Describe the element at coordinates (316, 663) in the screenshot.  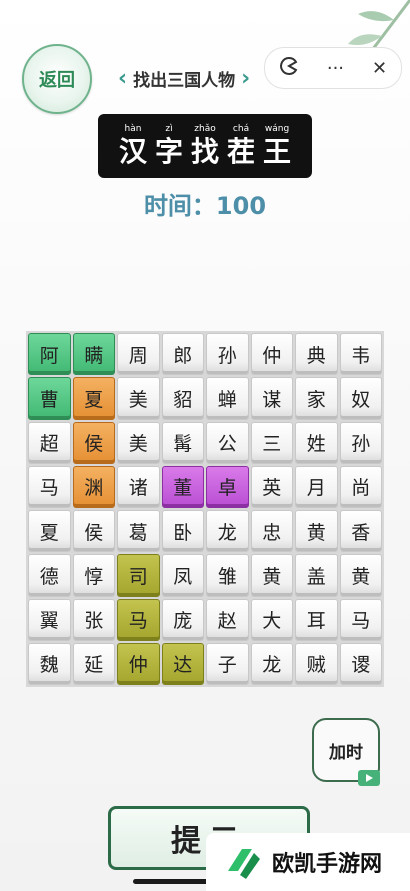
I see `grid-tile: 贼` at that location.